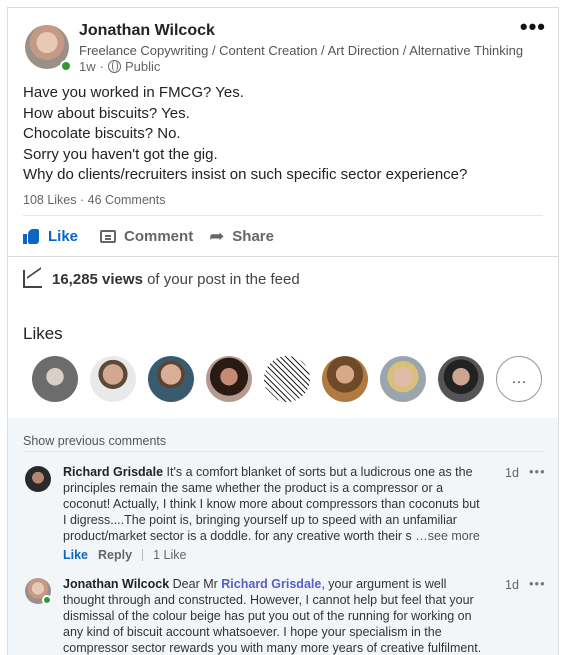  Describe the element at coordinates (115, 555) in the screenshot. I see `comment-reply-button: Reply` at that location.